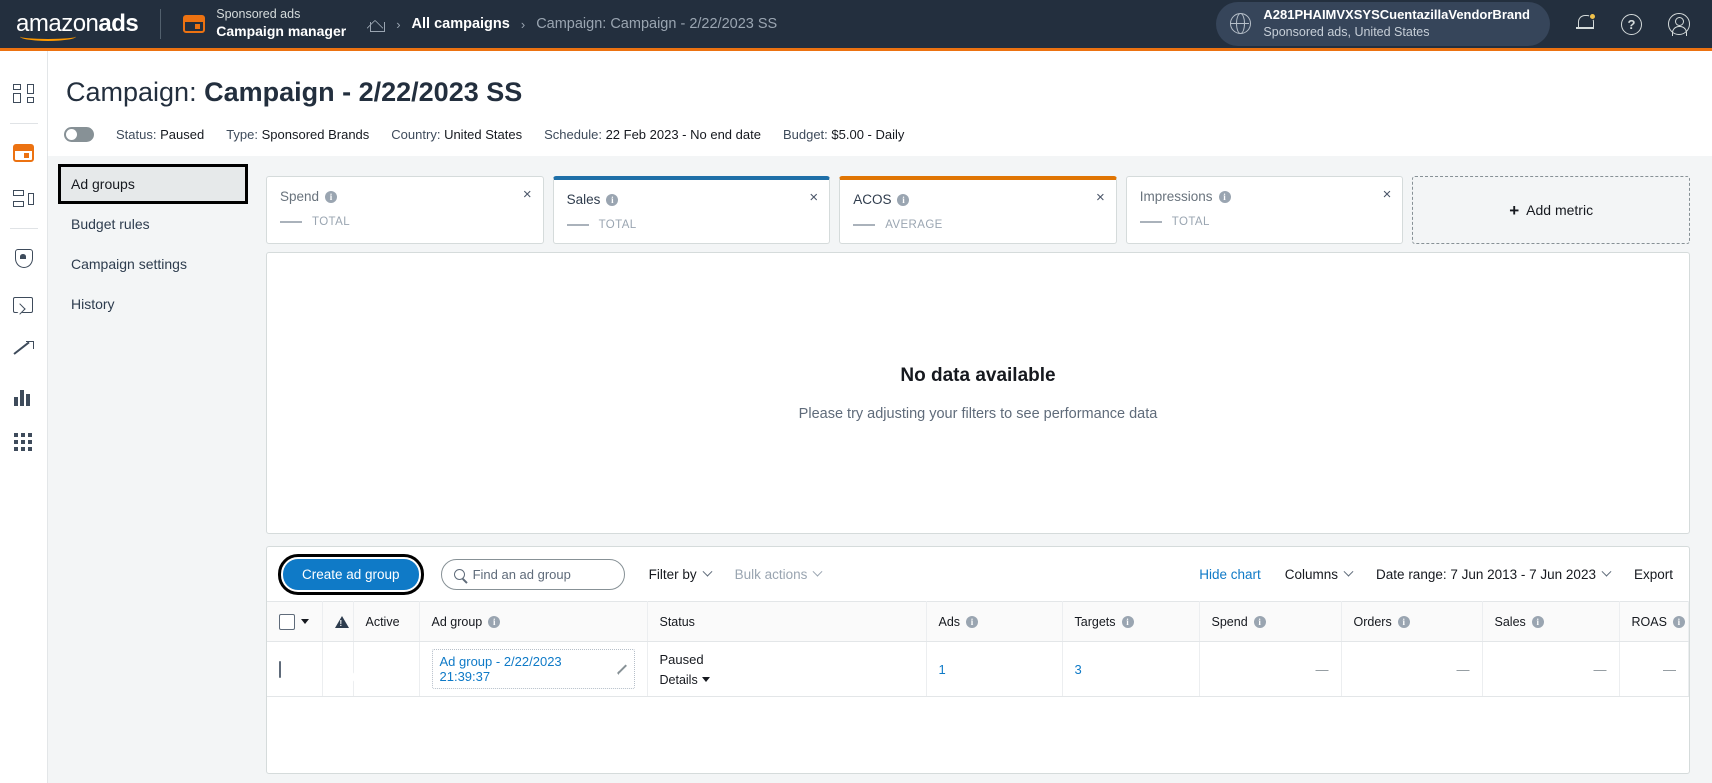  I want to click on details-label: Details, so click(678, 679).